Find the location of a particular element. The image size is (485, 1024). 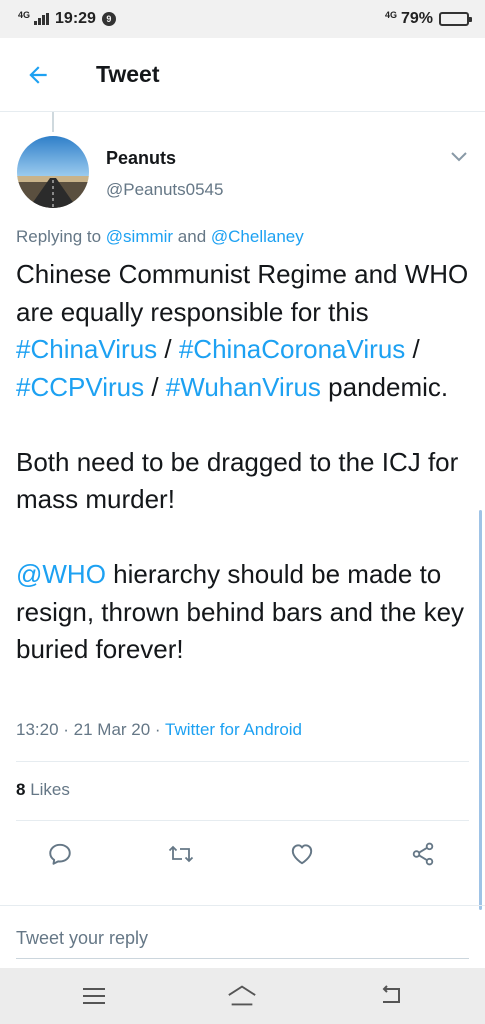

menu-button is located at coordinates (94, 996).